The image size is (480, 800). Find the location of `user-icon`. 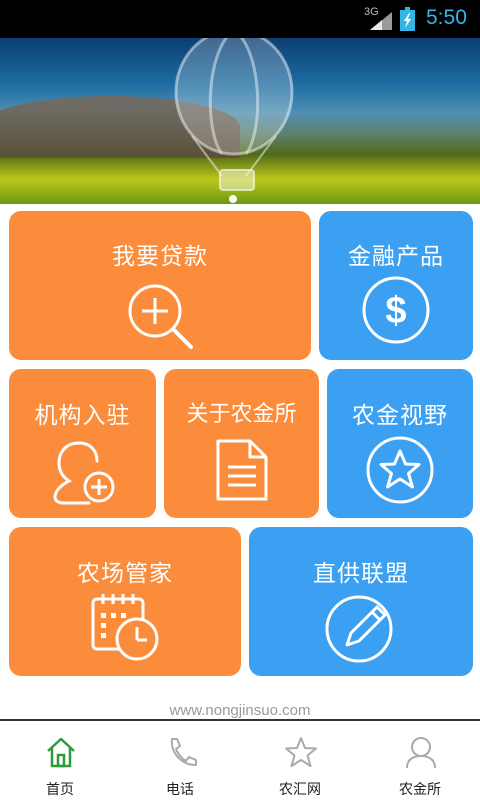

user-icon is located at coordinates (421, 753).